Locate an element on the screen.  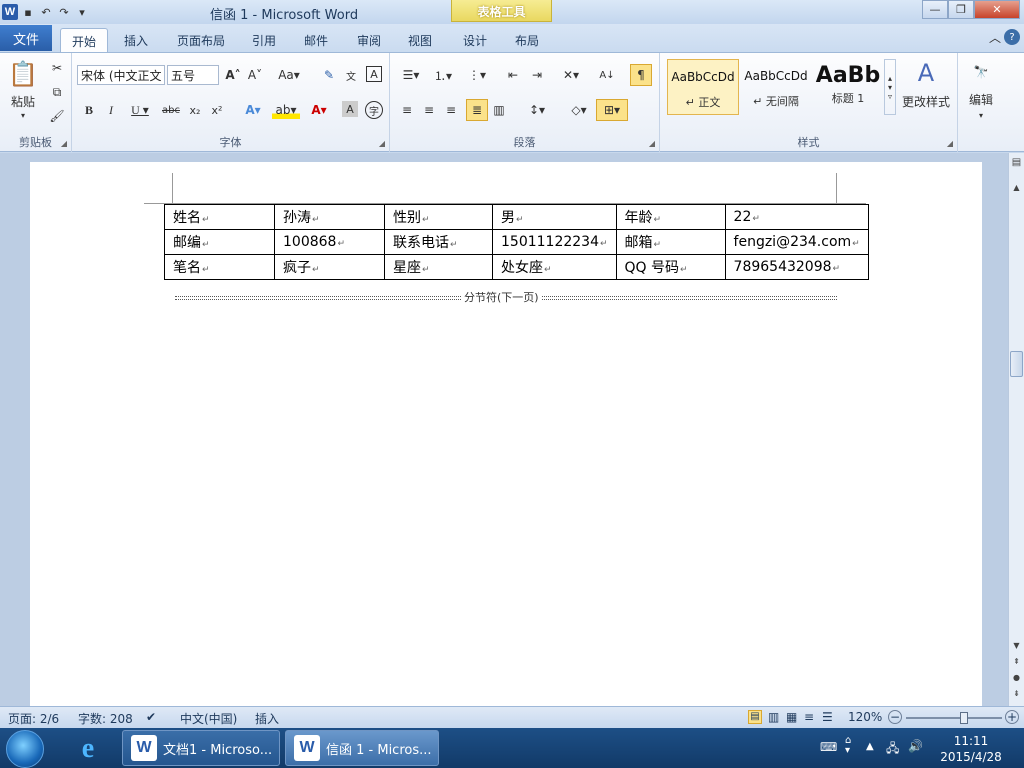
numbering-icon: ⒈▾ is located at coordinates (443, 75).